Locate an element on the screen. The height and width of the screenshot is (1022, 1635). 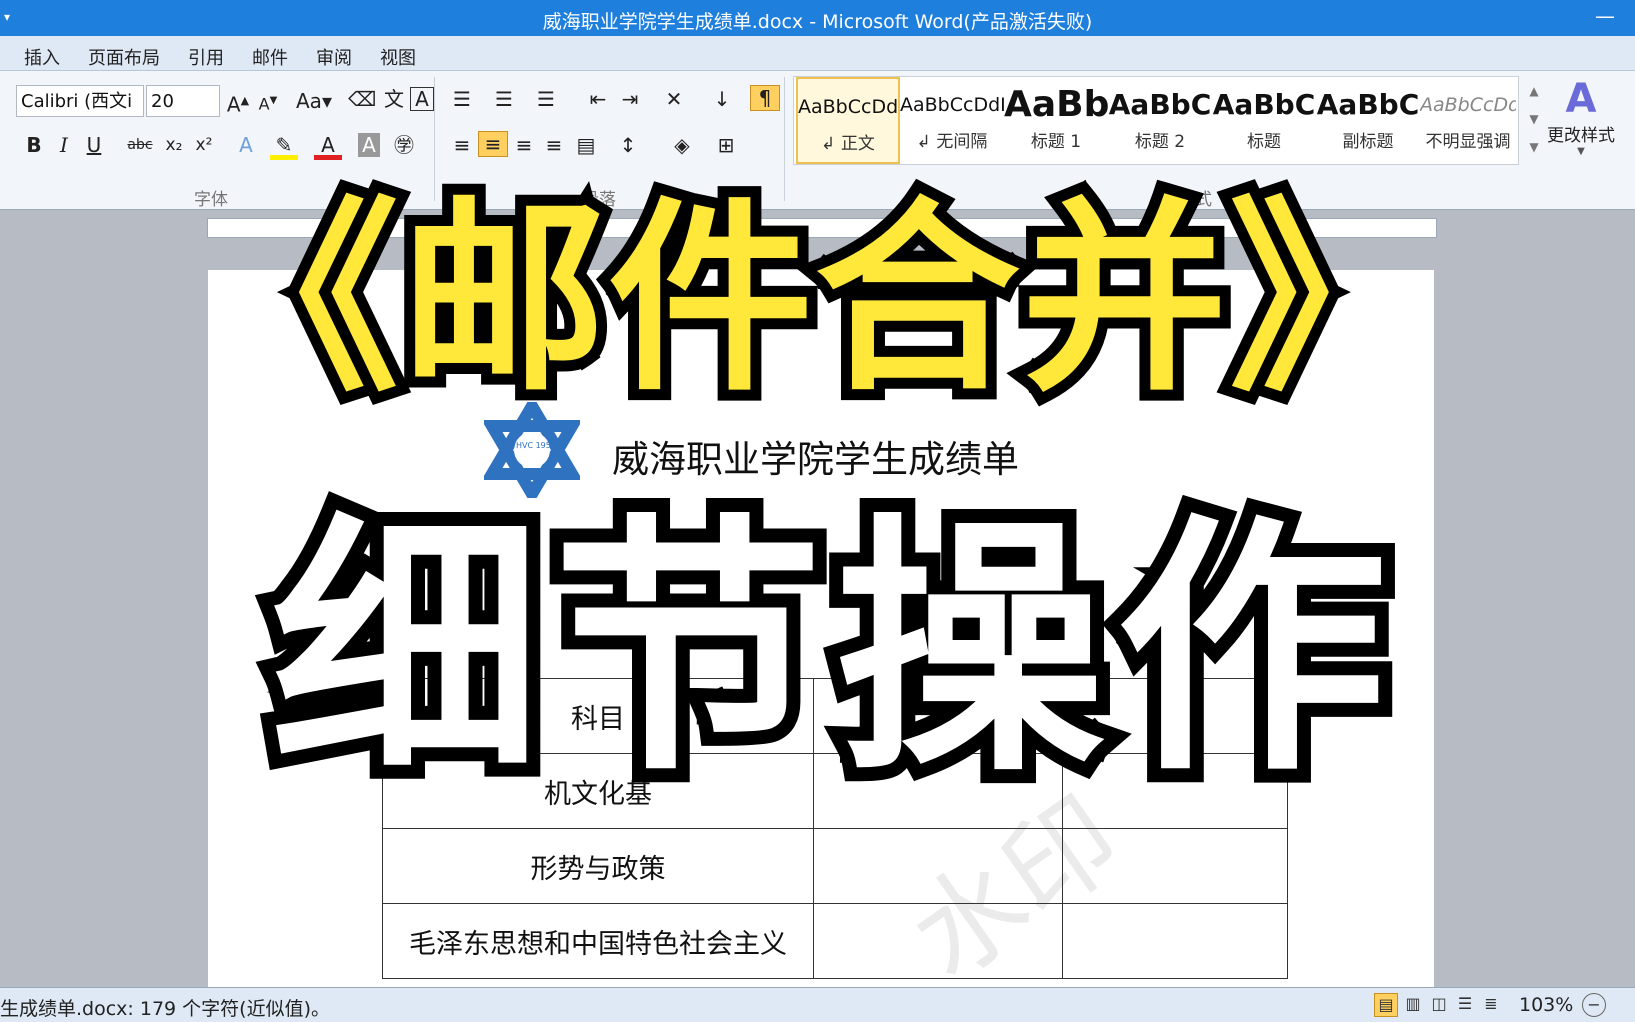
style-title: AaBbC 标题 is located at coordinates (1264, 120).